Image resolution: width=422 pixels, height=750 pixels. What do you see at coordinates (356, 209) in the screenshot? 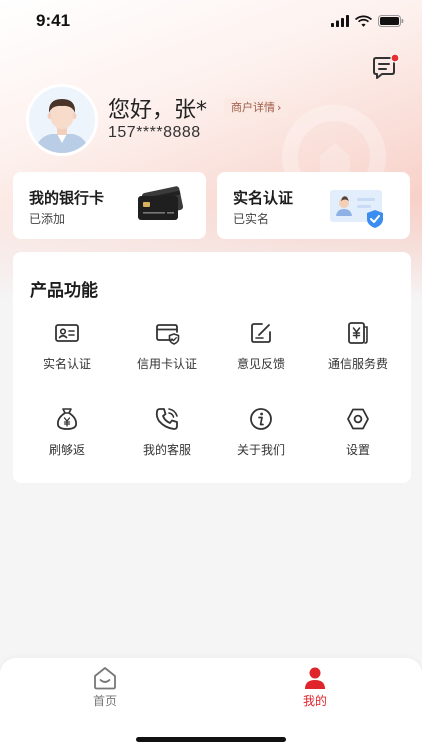
I see `verified-id-icon` at bounding box center [356, 209].